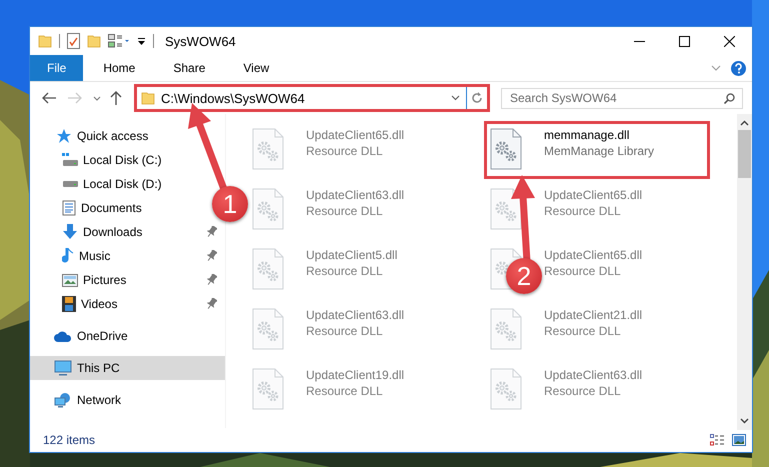  I want to click on caret-icon, so click(141, 41).